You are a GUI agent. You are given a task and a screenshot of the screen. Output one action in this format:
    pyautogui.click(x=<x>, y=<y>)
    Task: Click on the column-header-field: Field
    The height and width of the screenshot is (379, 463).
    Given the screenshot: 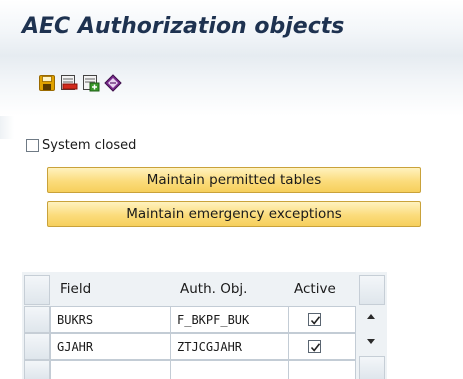 What is the action you would take?
    pyautogui.click(x=110, y=289)
    